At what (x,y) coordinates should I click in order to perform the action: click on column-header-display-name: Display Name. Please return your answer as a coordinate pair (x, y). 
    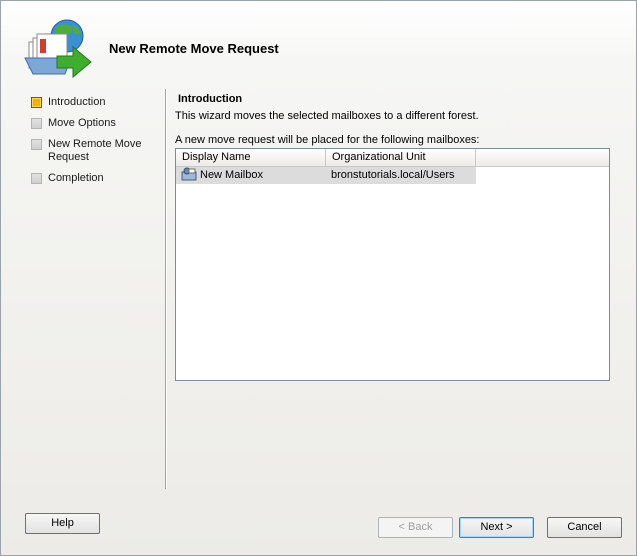
    Looking at the image, I should click on (251, 157).